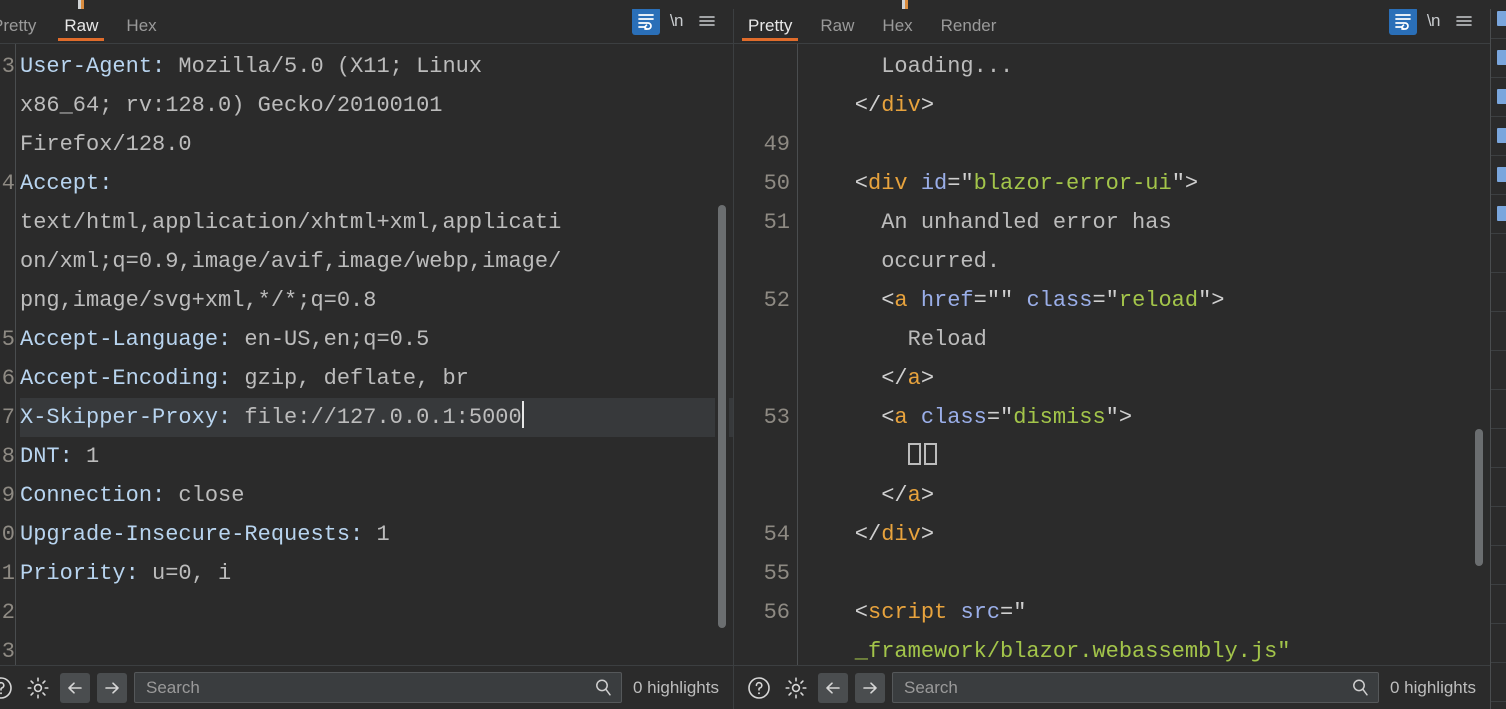 Image resolution: width=1506 pixels, height=709 pixels. I want to click on code-line: <script src=", so click(1146, 612).